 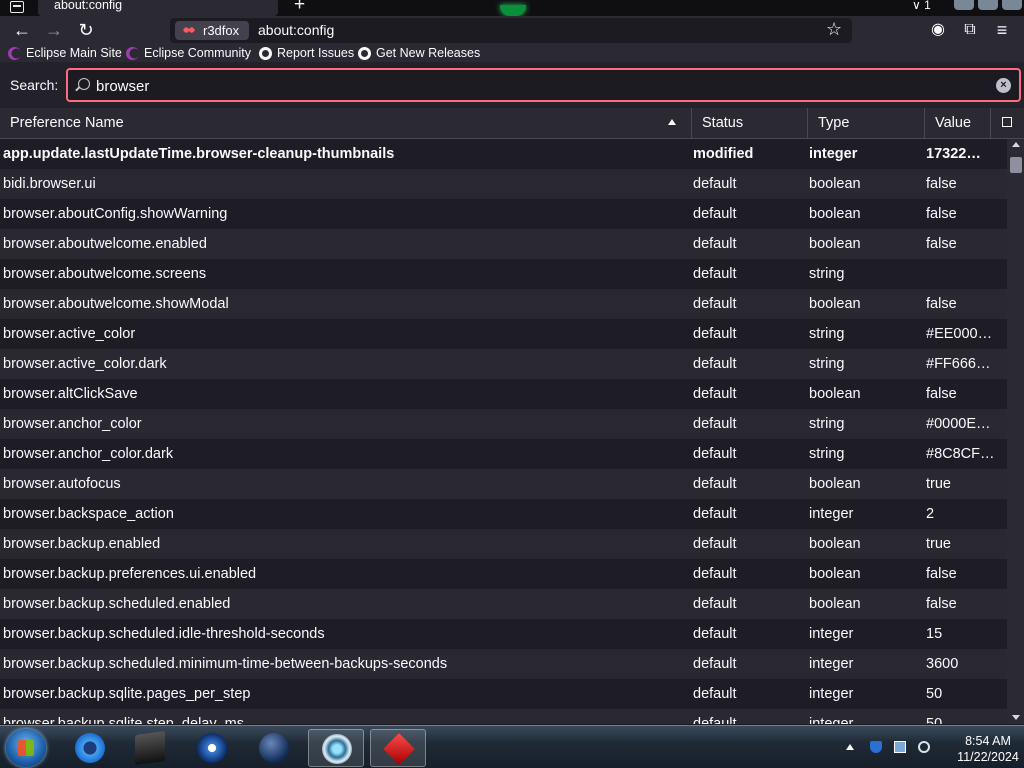 What do you see at coordinates (306, 53) in the screenshot?
I see `bookmark-report-issues: Report Issues` at bounding box center [306, 53].